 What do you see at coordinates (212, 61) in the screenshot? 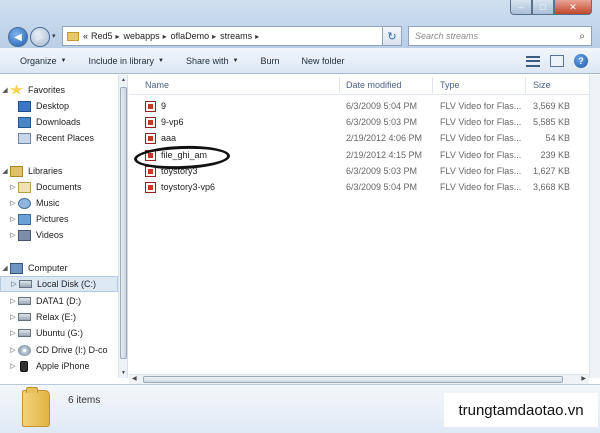
I see `share-with-button: Share with ▼` at bounding box center [212, 61].